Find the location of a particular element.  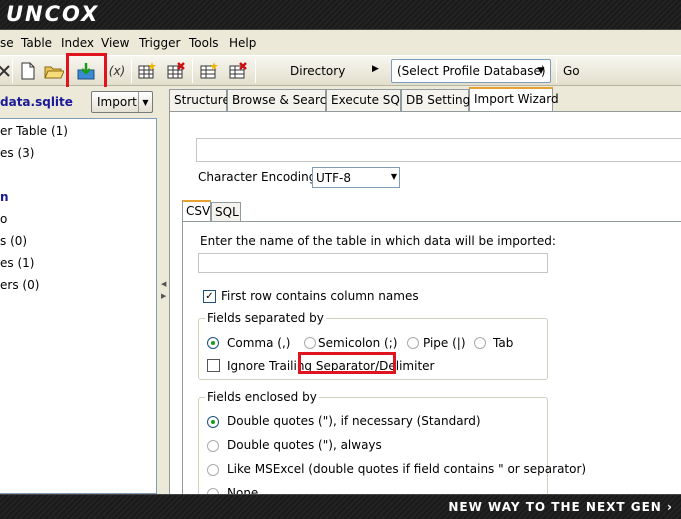

slogan-text: NEW WAY TO THE NEXT GEN is located at coordinates (555, 507).